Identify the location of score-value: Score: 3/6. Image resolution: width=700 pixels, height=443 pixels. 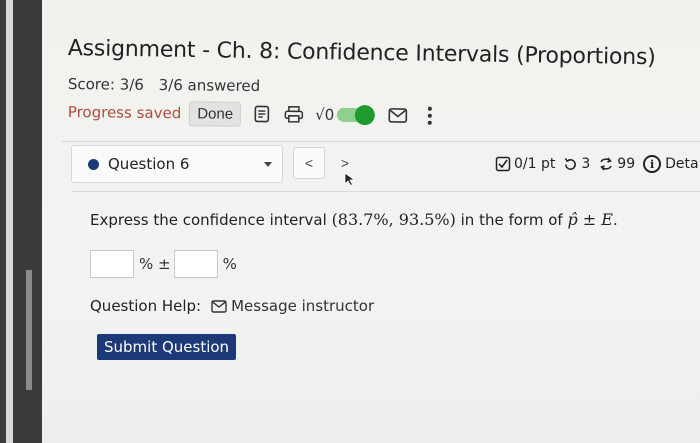
(105, 84).